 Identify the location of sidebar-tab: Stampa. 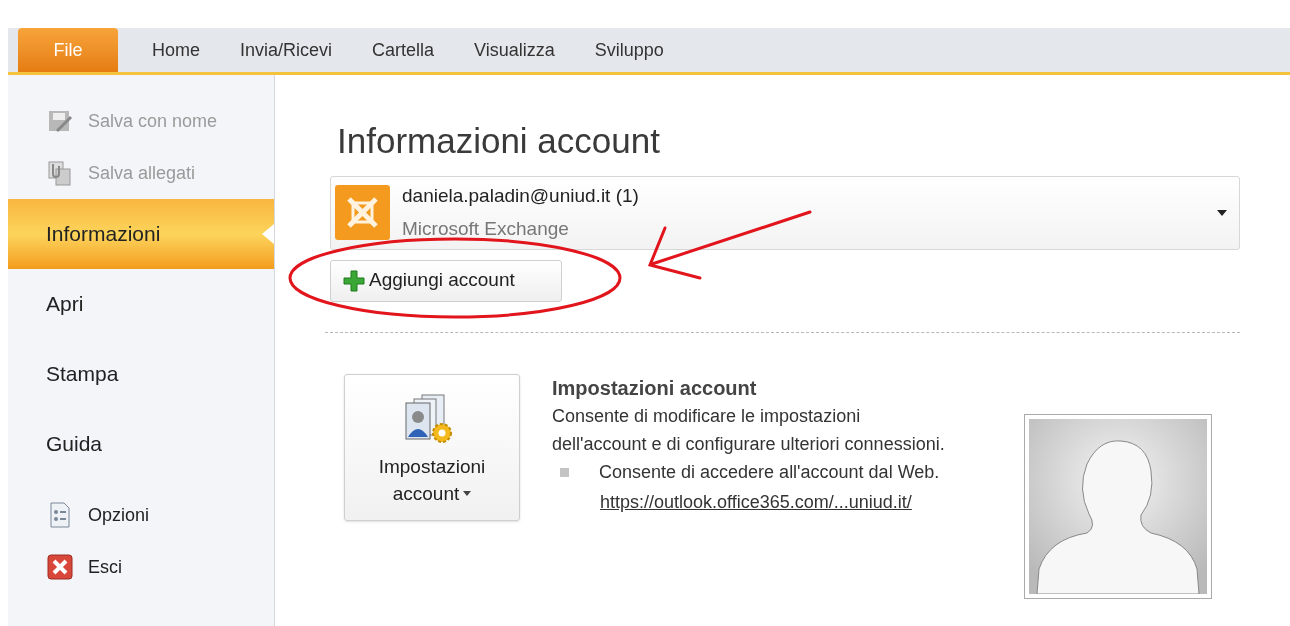
(141, 374).